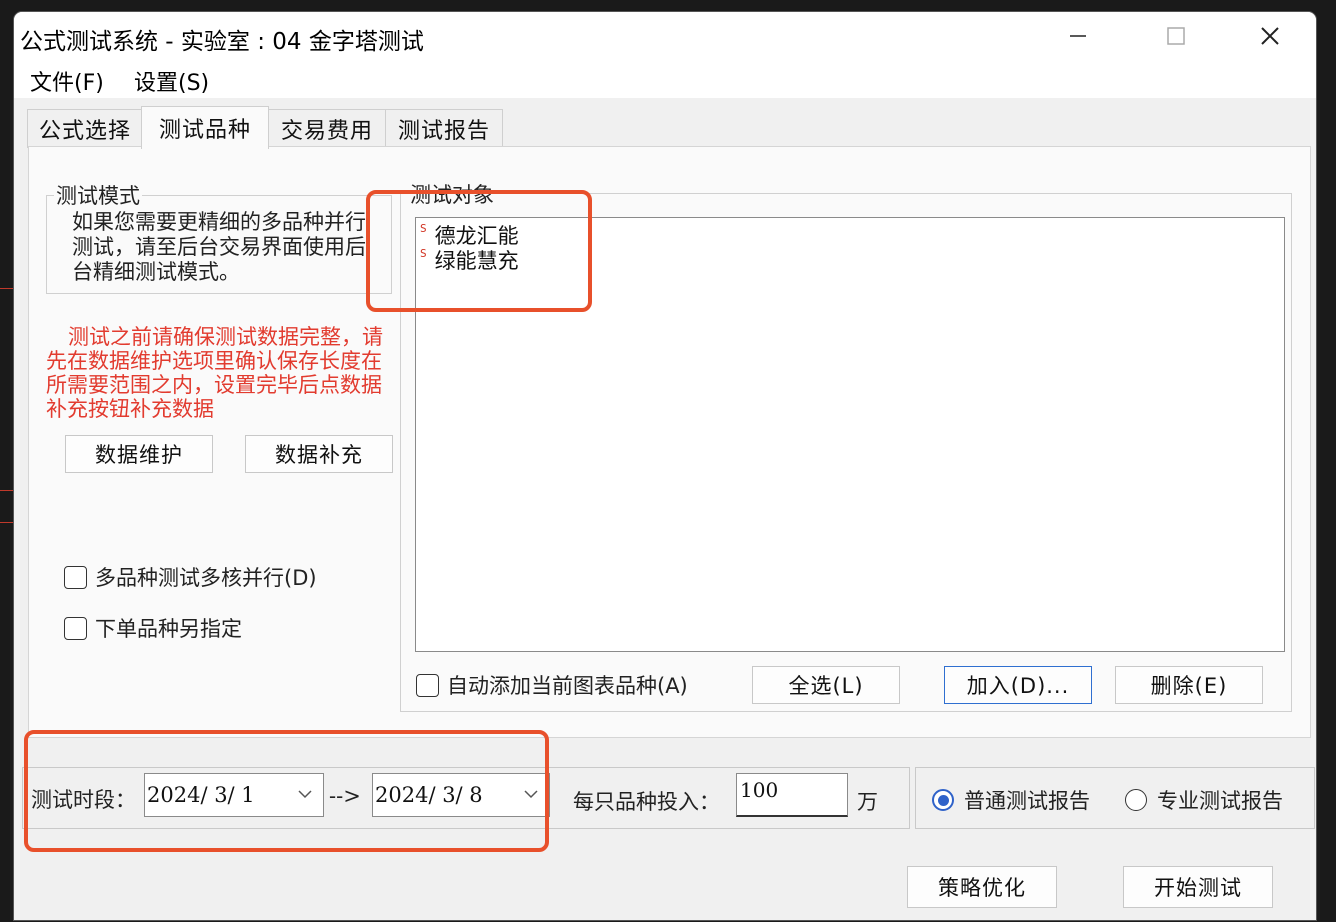 The image size is (1336, 922). What do you see at coordinates (1189, 685) in the screenshot?
I see `delete-button: 删除(E)` at bounding box center [1189, 685].